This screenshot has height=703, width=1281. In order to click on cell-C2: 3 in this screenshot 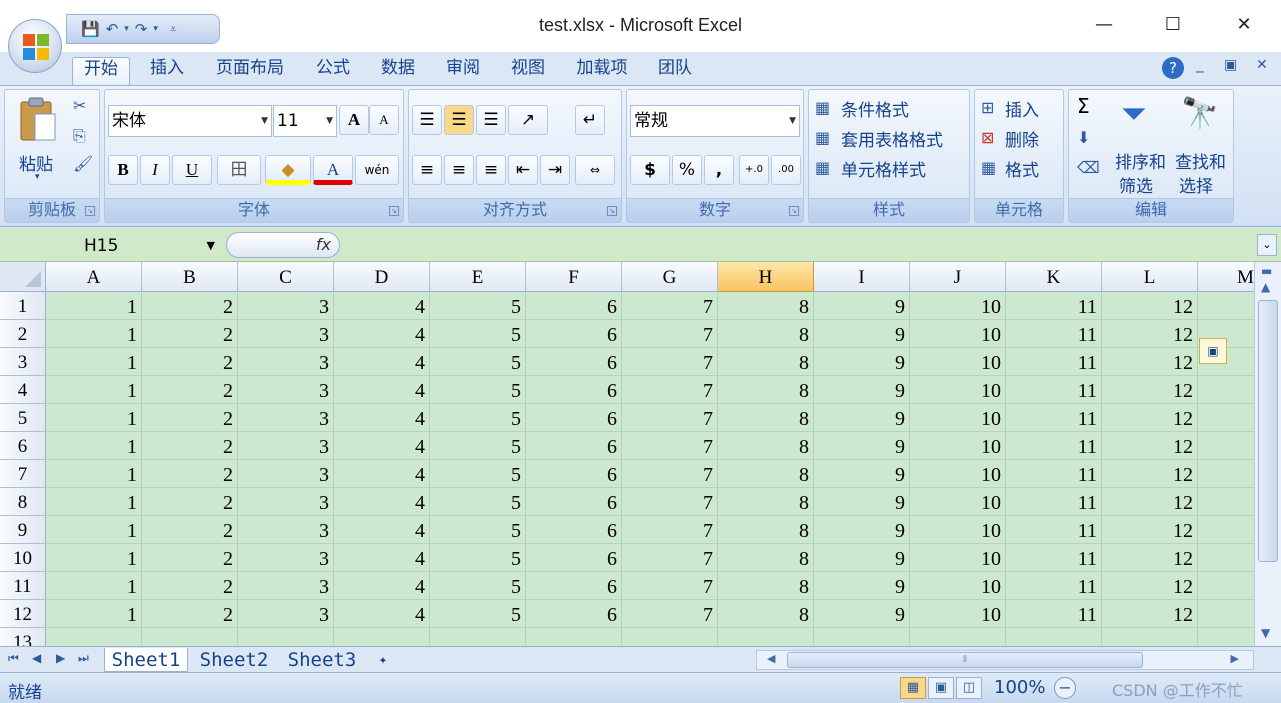, I will do `click(286, 334)`.